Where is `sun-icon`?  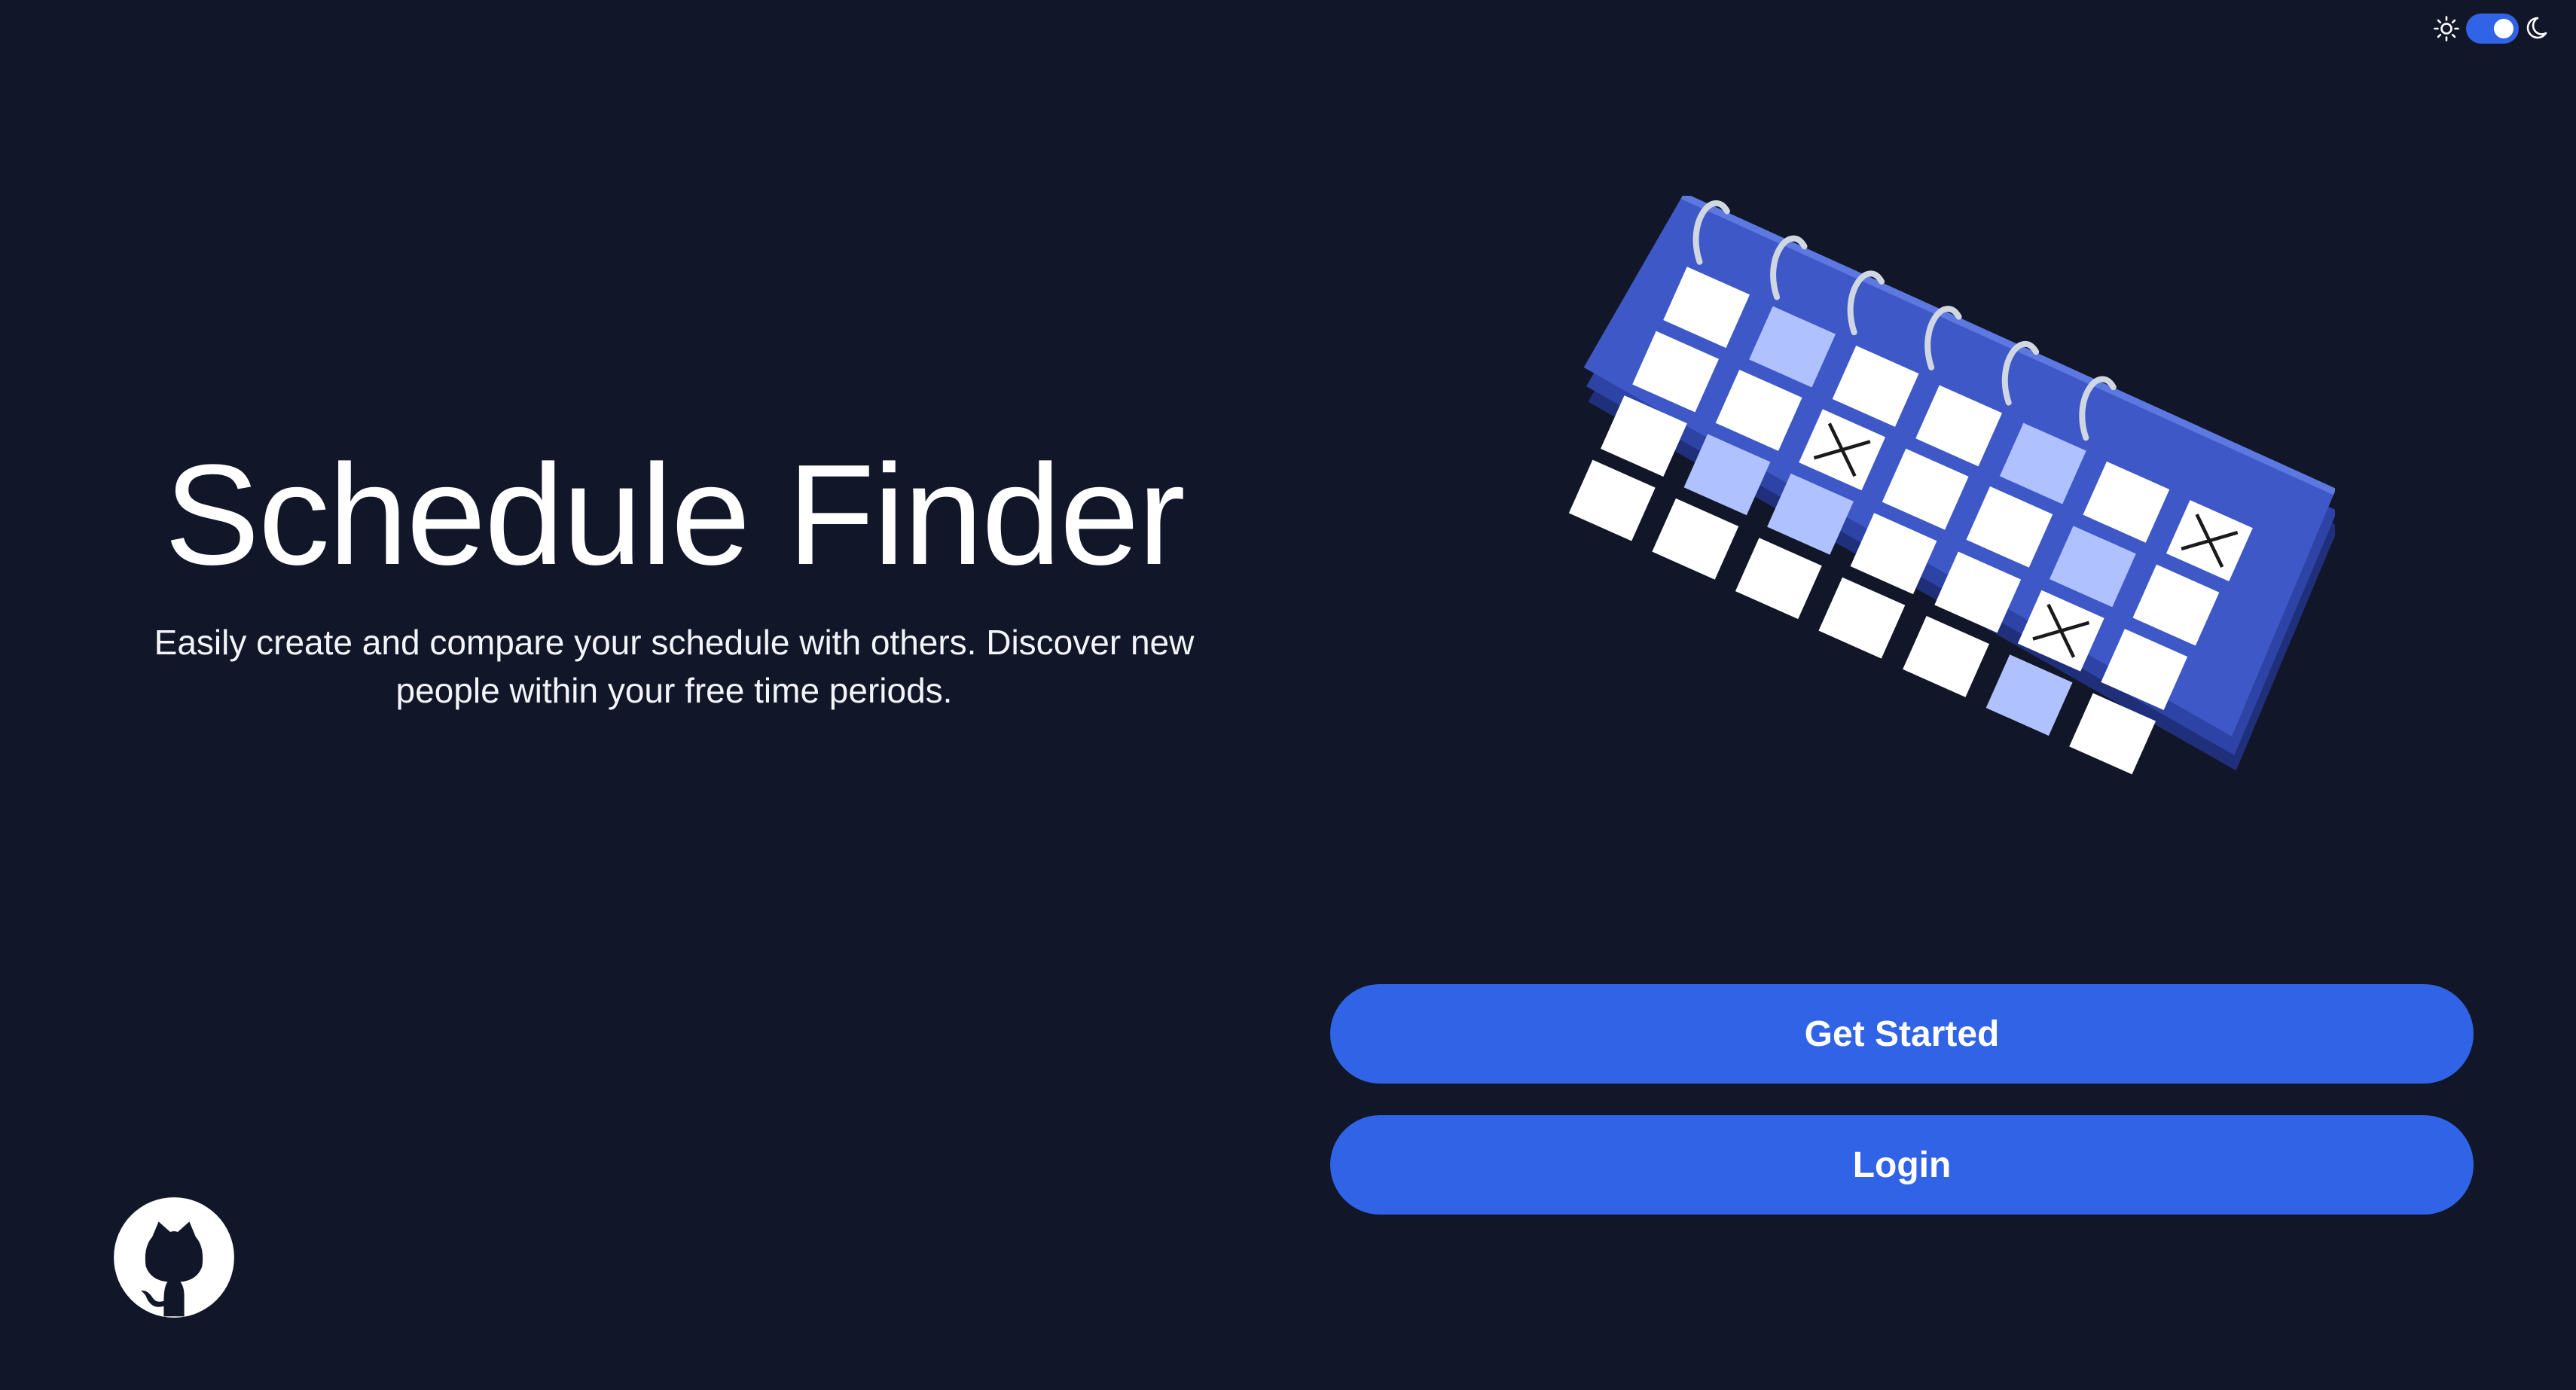
sun-icon is located at coordinates (2447, 28).